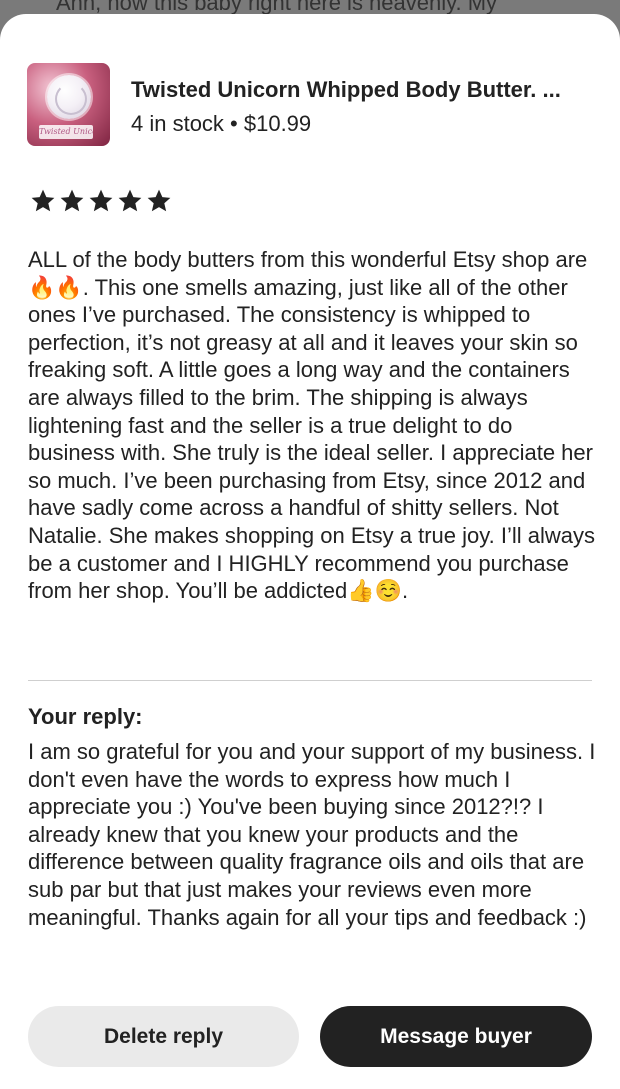  What do you see at coordinates (310, 680) in the screenshot?
I see `section-divider` at bounding box center [310, 680].